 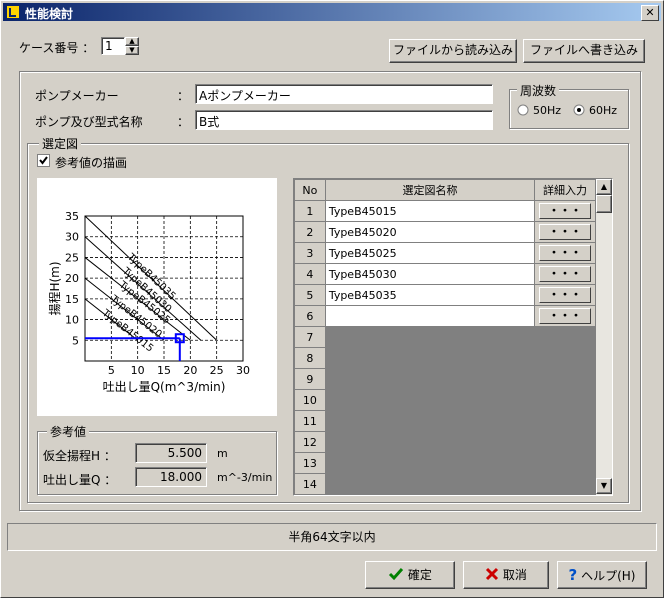 What do you see at coordinates (113, 46) in the screenshot?
I see `case-number-input: 1` at bounding box center [113, 46].